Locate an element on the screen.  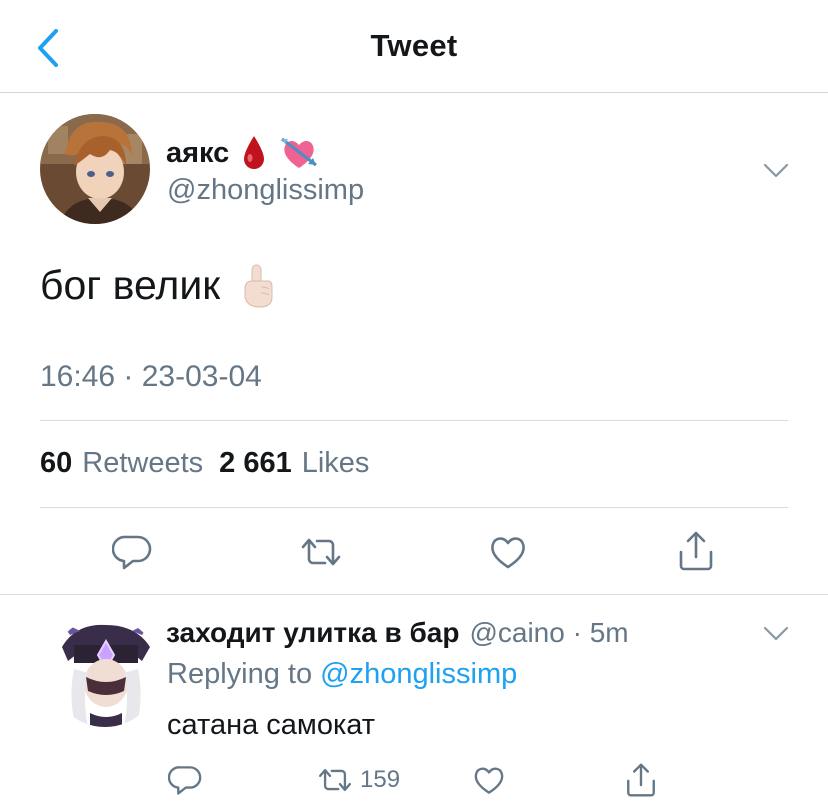
retweet-button is located at coordinates (321, 552).